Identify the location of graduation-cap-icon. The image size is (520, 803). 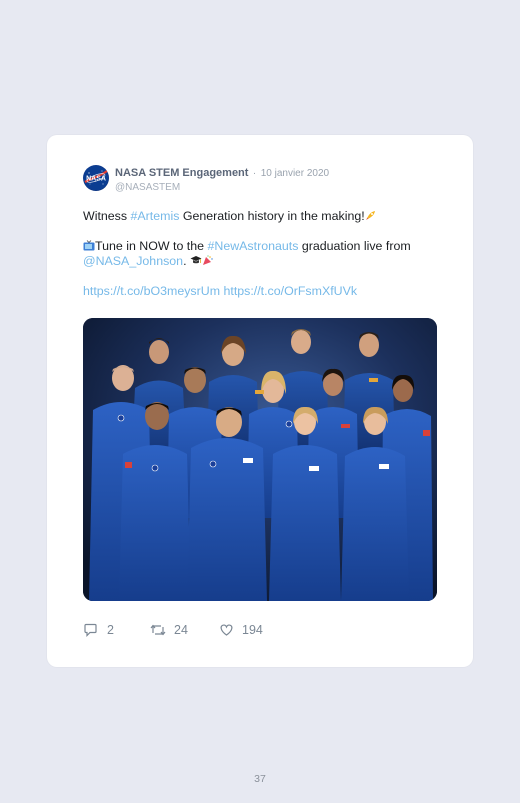
(196, 262).